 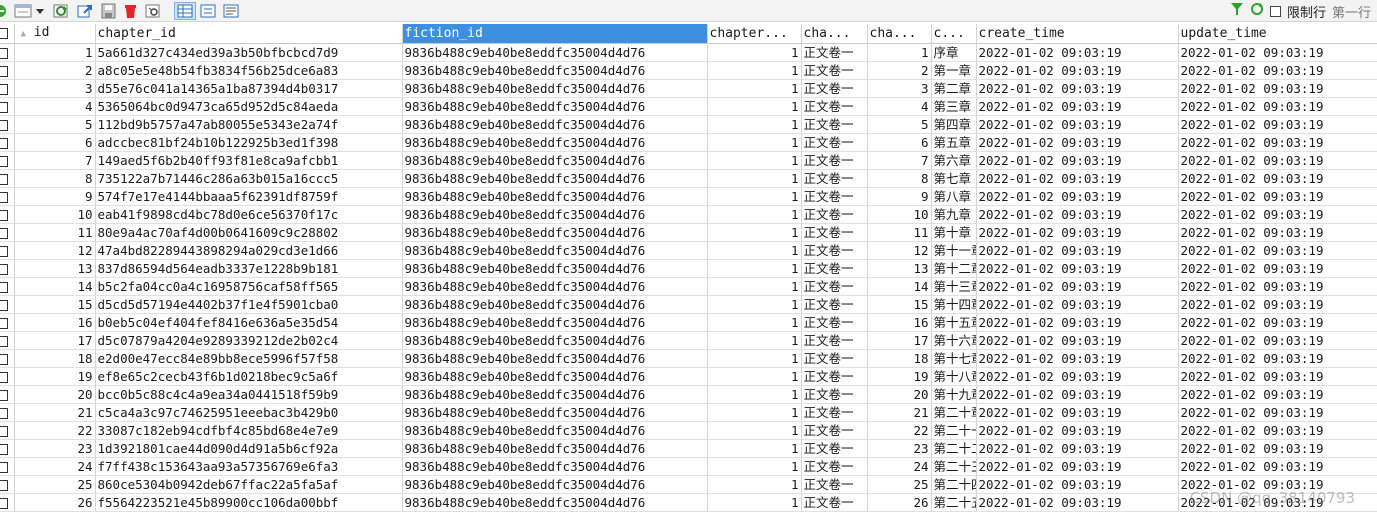 I want to click on table-cell: 第二十五章, so click(x=954, y=502).